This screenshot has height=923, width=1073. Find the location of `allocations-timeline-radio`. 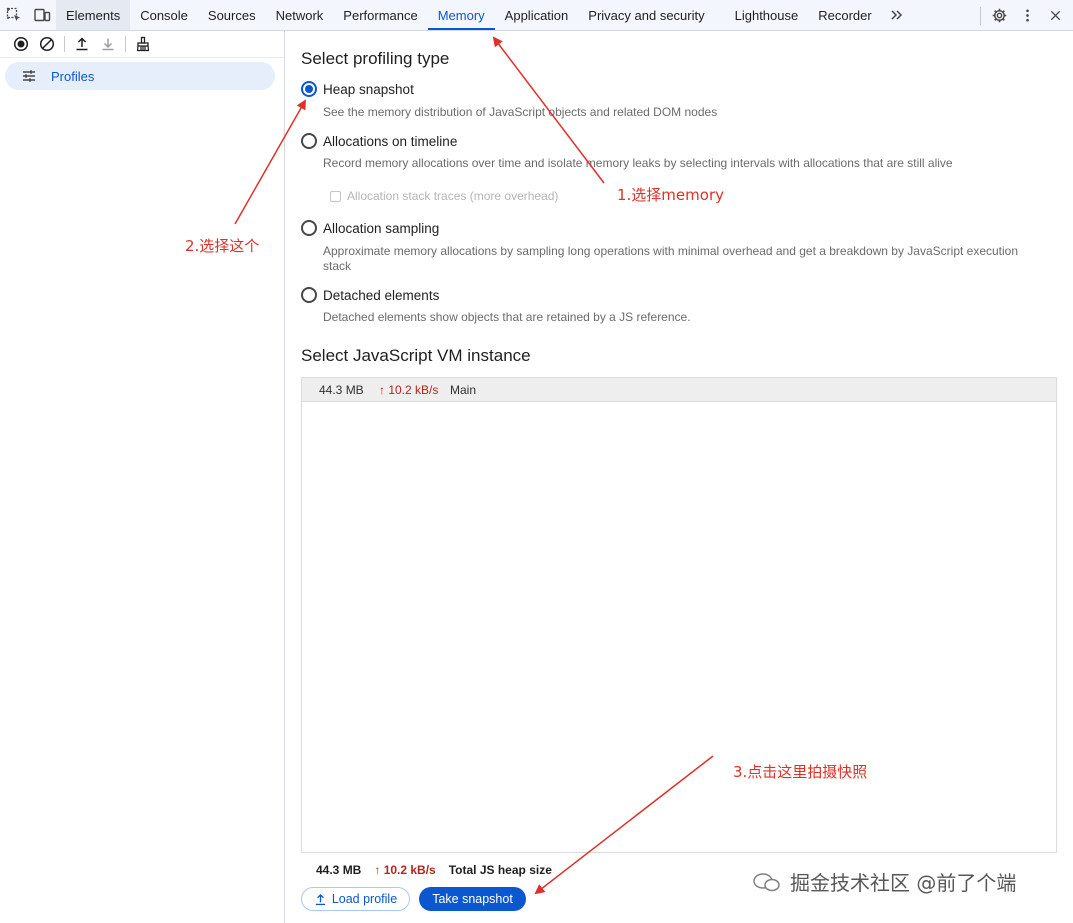

allocations-timeline-radio is located at coordinates (309, 141).